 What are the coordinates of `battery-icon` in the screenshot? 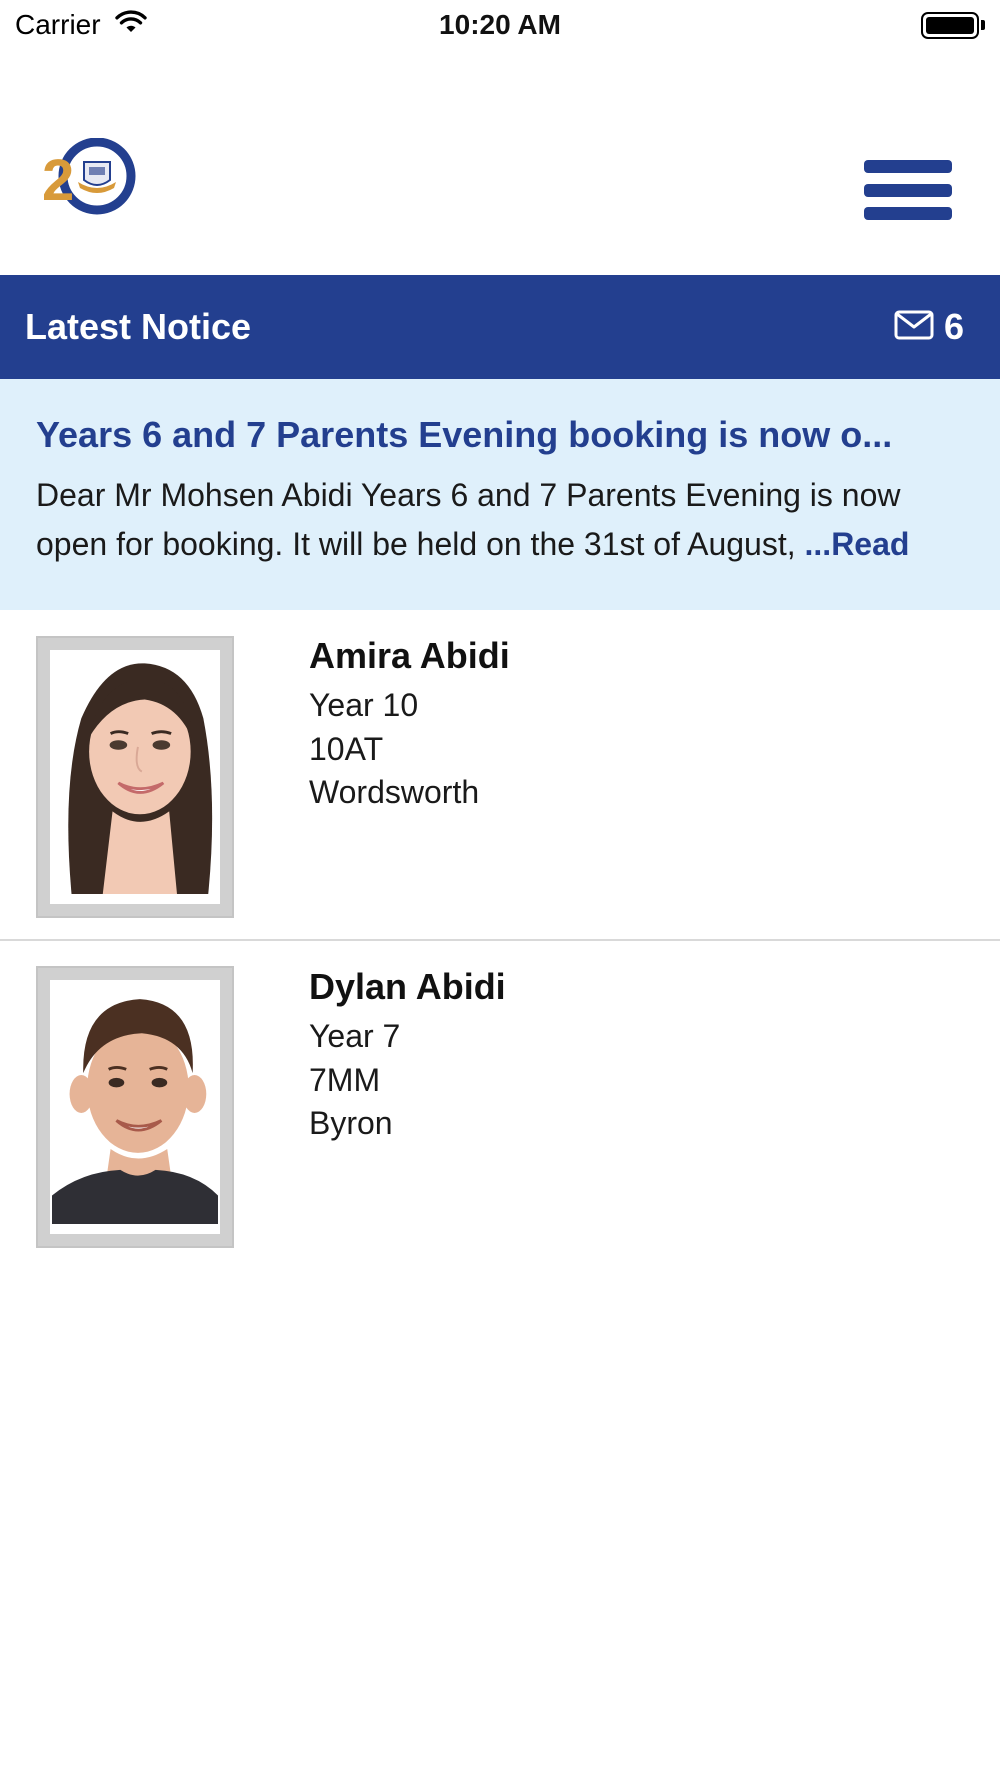 It's located at (953, 25).